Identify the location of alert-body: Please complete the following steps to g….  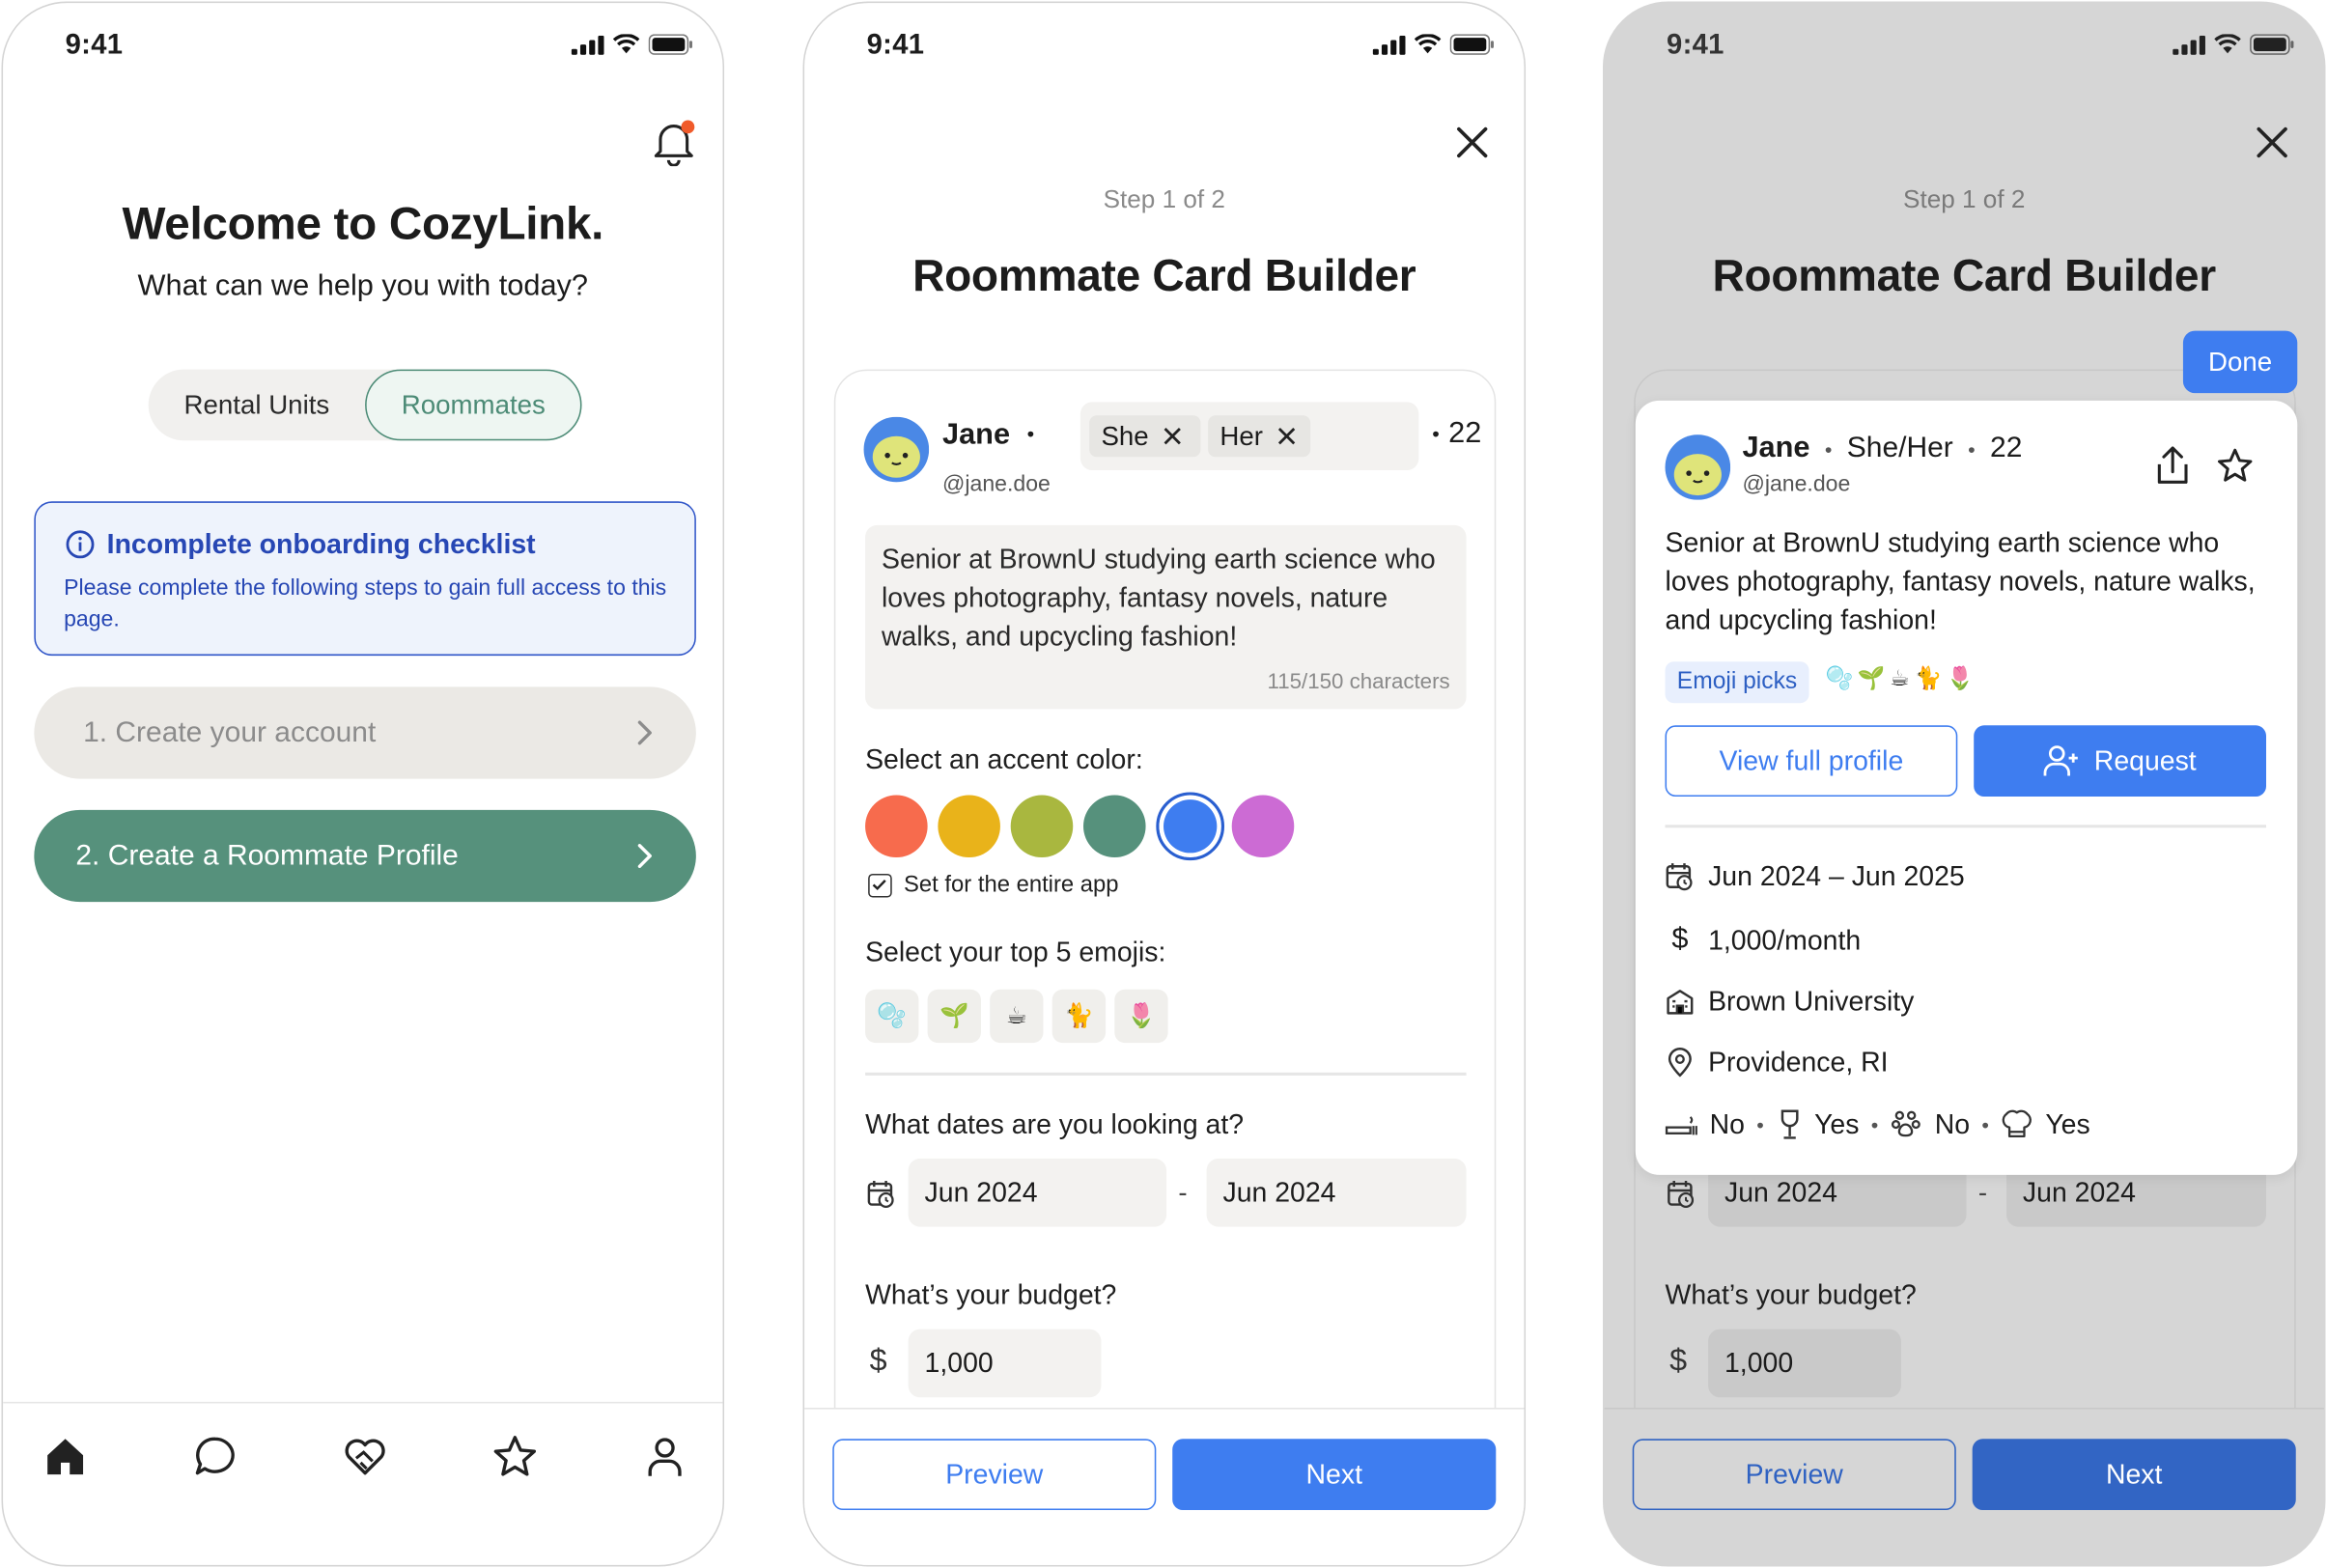
(365, 603).